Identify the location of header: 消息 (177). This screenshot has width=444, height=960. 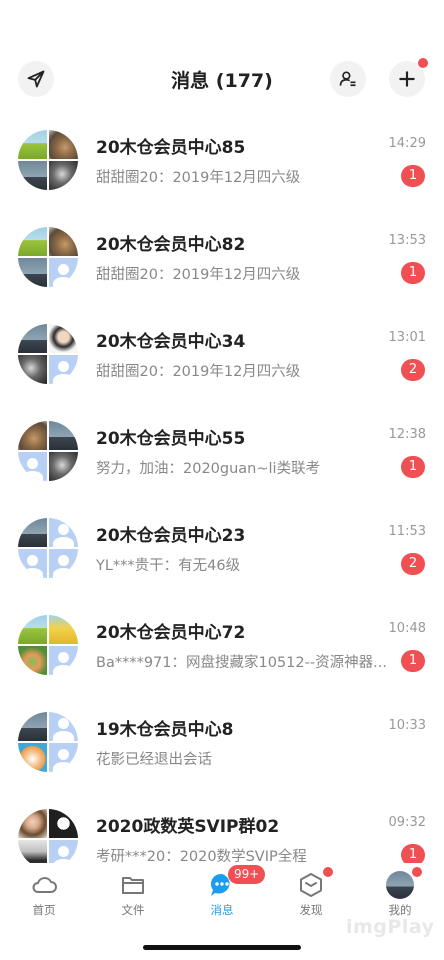
(222, 80).